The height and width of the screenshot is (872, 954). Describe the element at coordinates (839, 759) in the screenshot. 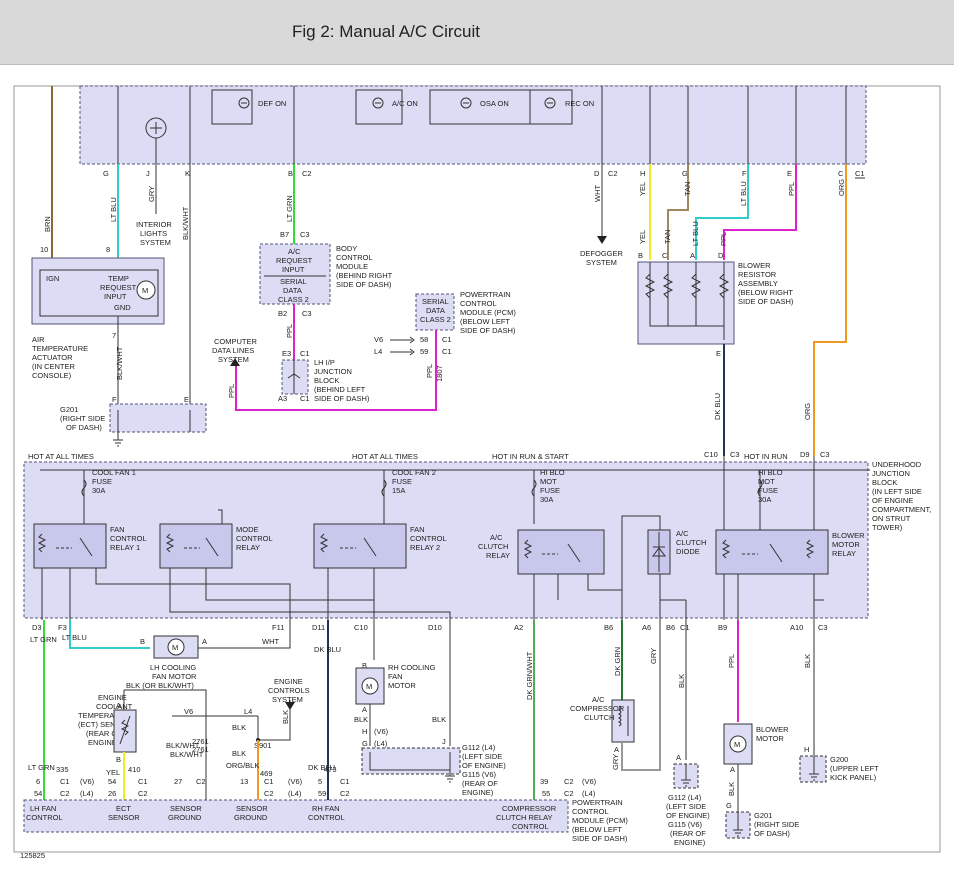

I see `svg-text: G200` at that location.